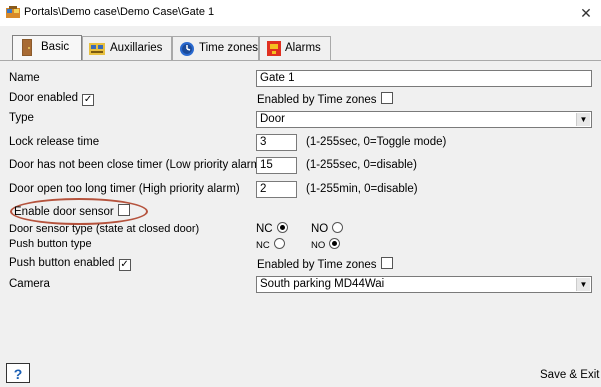 The width and height of the screenshot is (601, 387). What do you see at coordinates (29, 284) in the screenshot?
I see `camera-label: Camera` at bounding box center [29, 284].